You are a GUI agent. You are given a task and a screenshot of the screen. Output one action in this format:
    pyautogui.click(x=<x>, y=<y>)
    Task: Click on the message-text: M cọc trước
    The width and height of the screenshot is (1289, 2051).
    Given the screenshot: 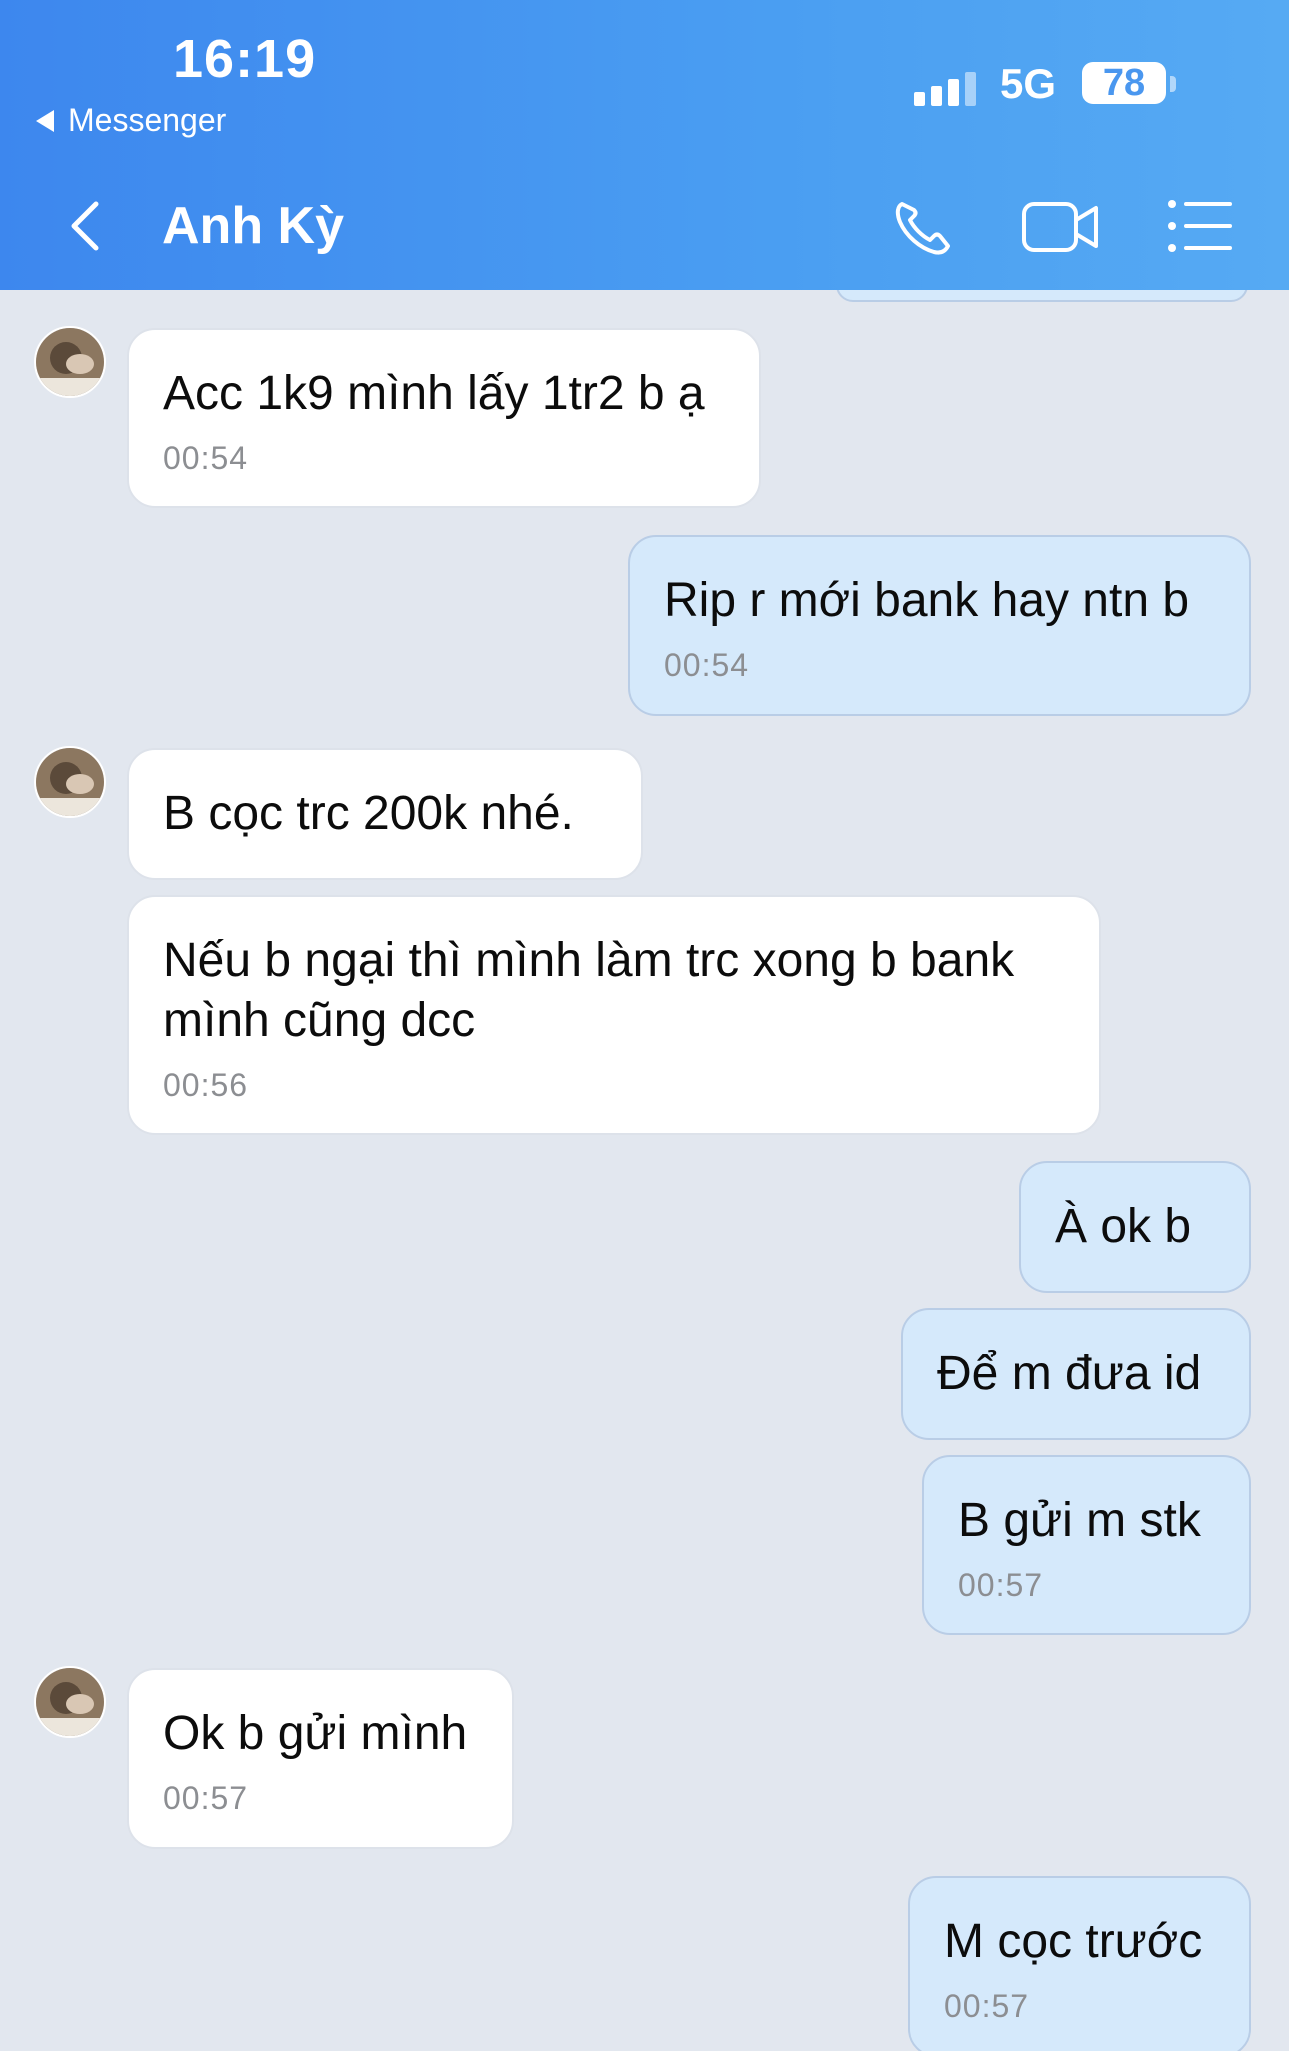 What is the action you would take?
    pyautogui.click(x=1073, y=1941)
    